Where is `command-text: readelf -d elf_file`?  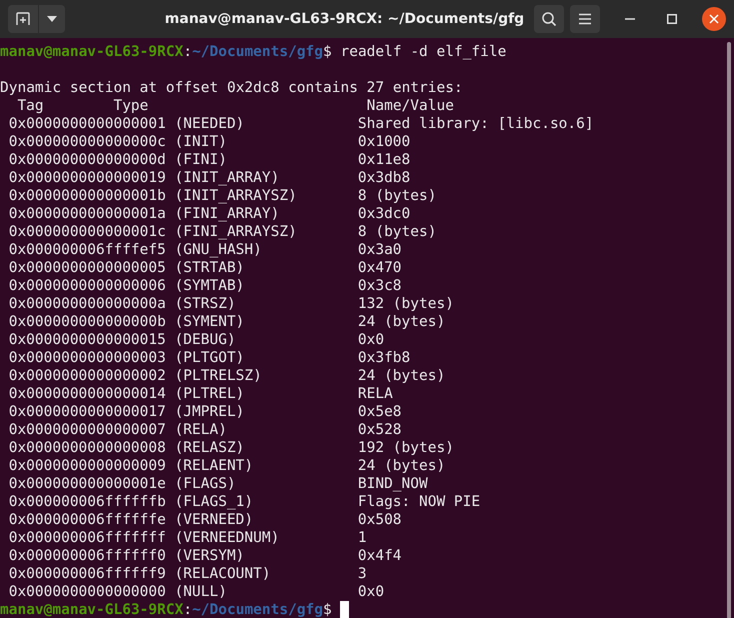
command-text: readelf -d elf_file is located at coordinates (423, 52).